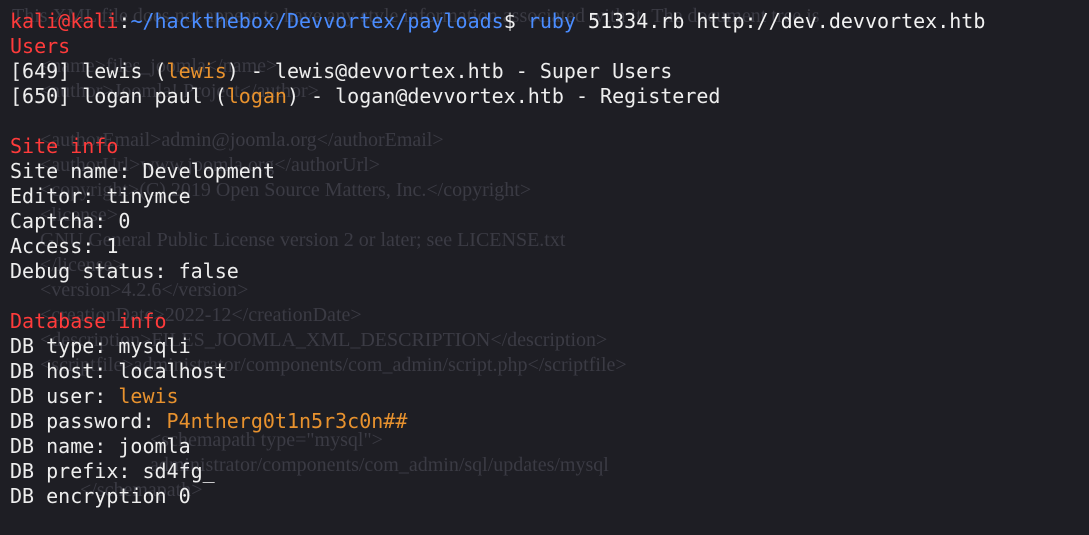 The height and width of the screenshot is (535, 1089). Describe the element at coordinates (34, 21) in the screenshot. I see `prompt-user: kali` at that location.